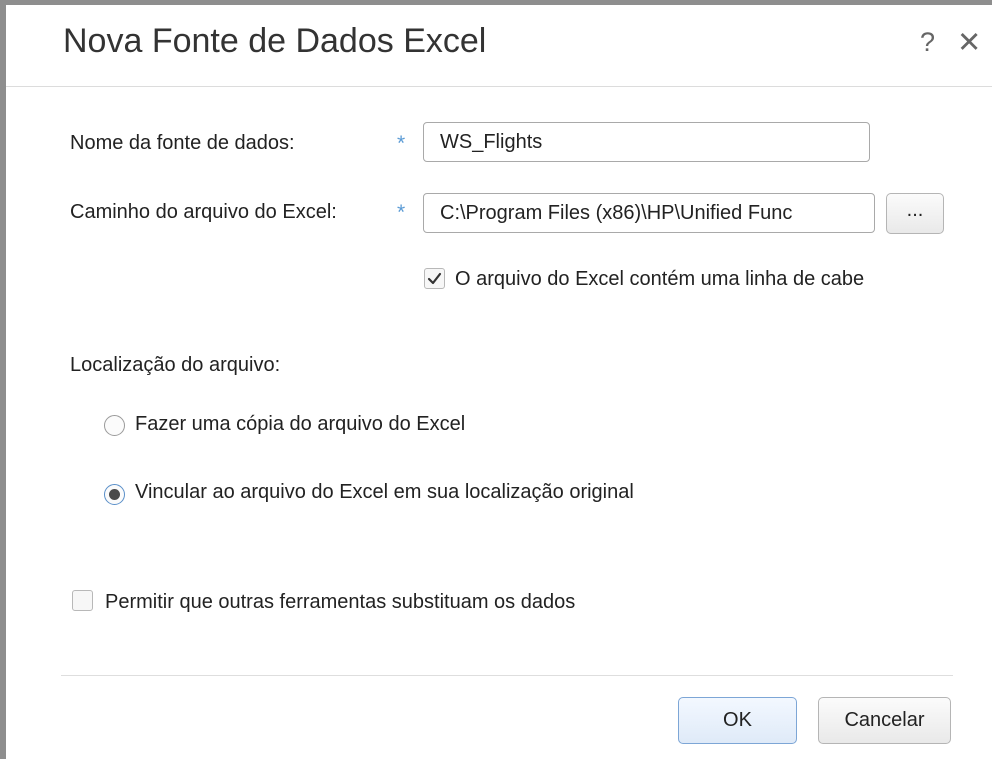 This screenshot has height=759, width=992. I want to click on link-file-radio, so click(114, 494).